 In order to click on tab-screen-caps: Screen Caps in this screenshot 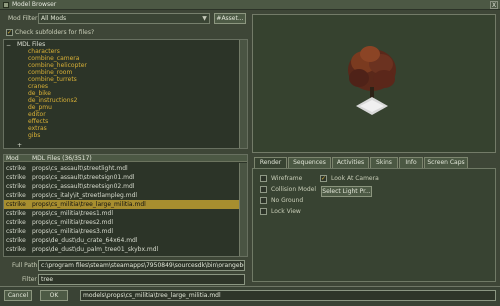, I will do `click(446, 162)`.